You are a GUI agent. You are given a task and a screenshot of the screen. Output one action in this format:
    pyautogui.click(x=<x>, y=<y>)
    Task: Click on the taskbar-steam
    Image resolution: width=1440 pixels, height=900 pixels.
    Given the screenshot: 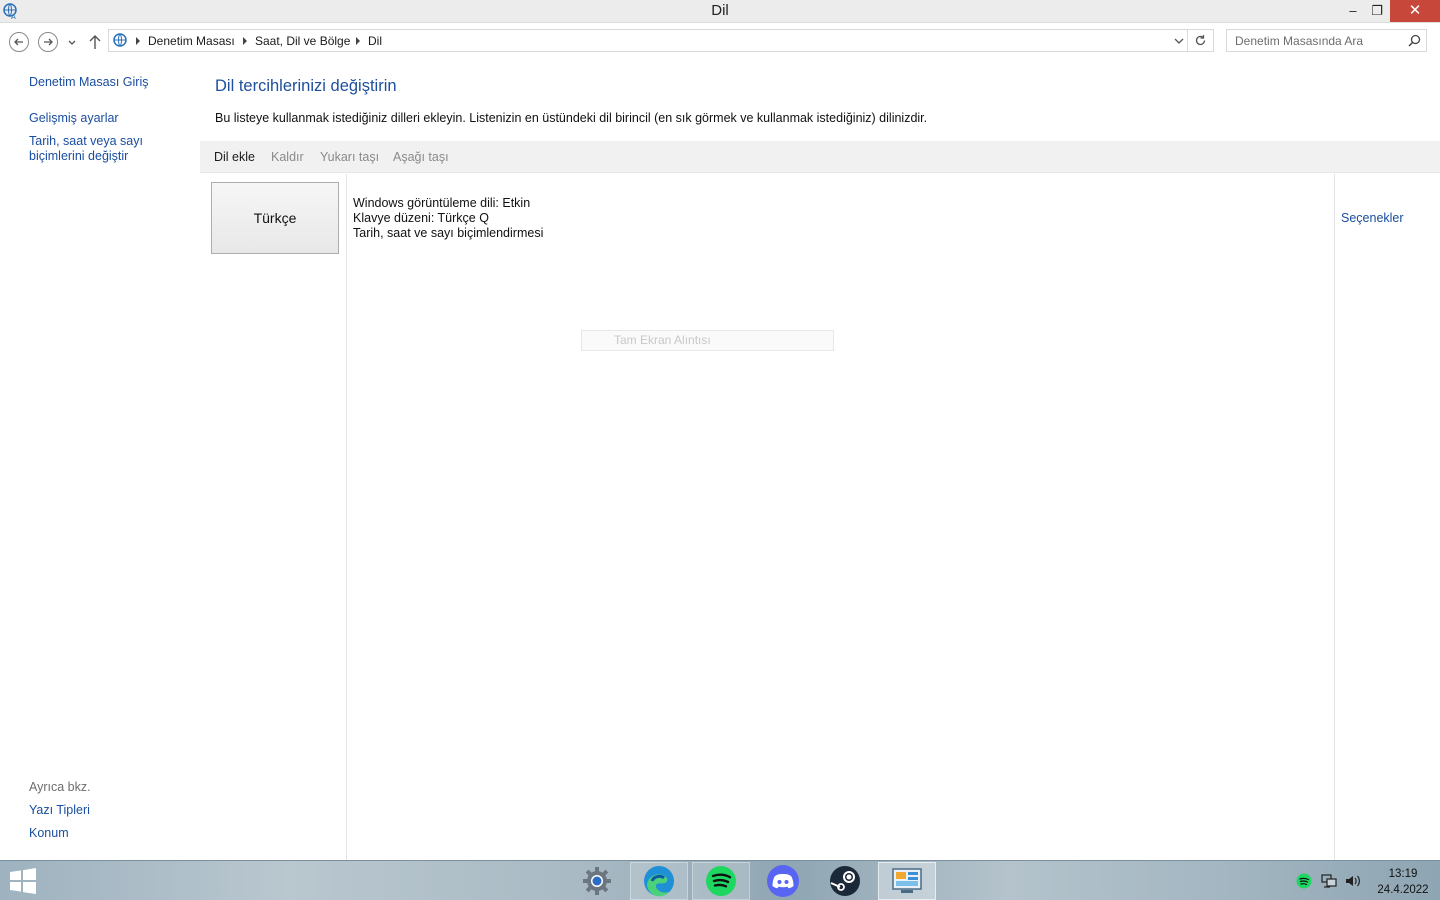 What is the action you would take?
    pyautogui.click(x=845, y=881)
    